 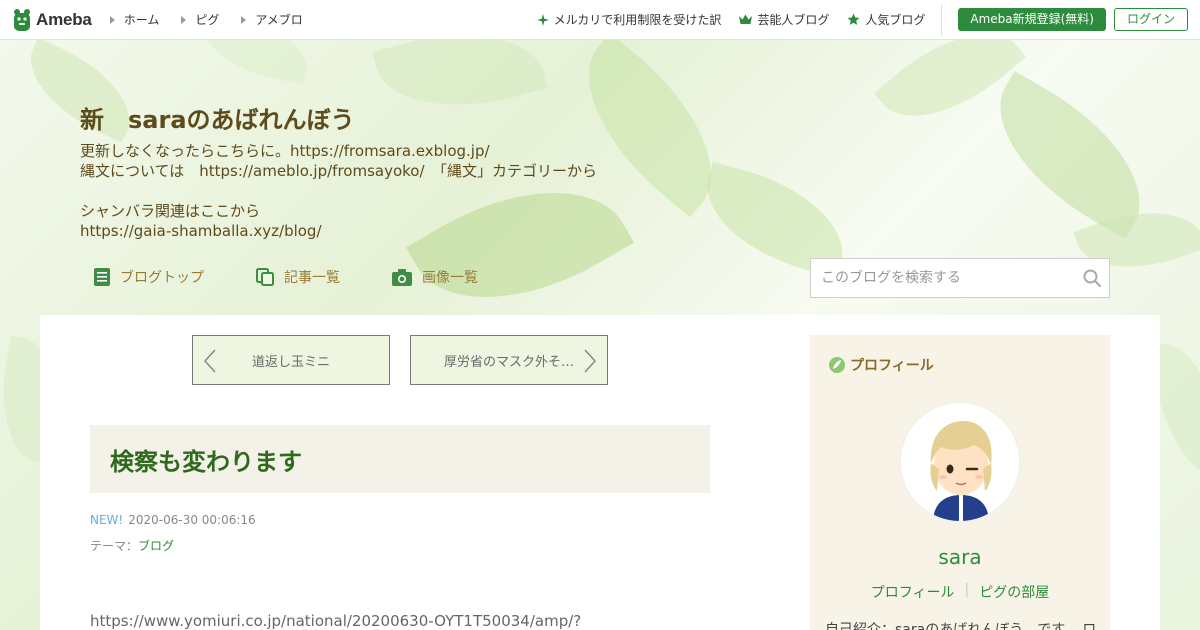 I want to click on avatar, so click(x=960, y=462).